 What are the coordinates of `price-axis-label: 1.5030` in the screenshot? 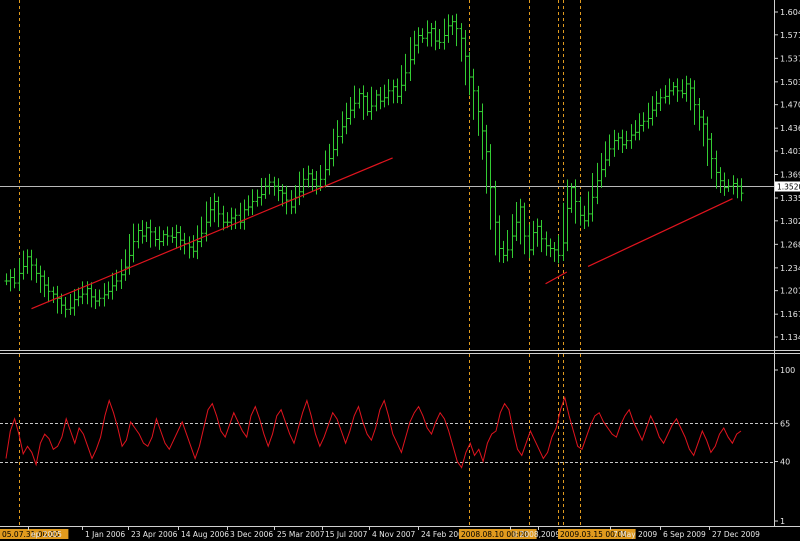 It's located at (790, 82).